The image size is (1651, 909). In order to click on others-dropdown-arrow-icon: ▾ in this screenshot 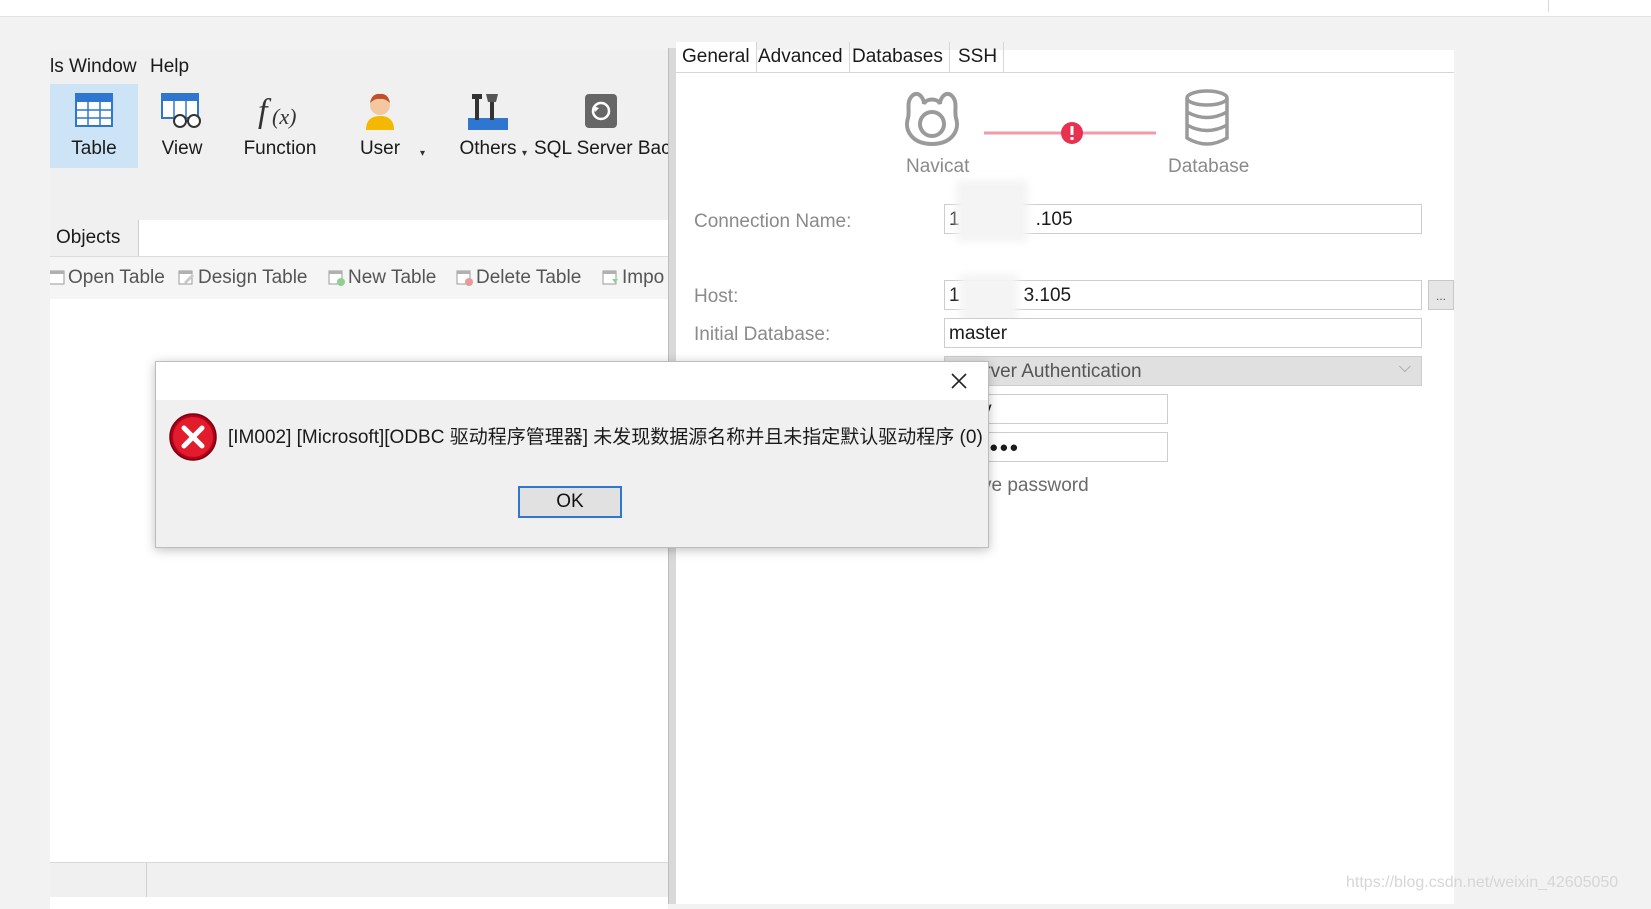, I will do `click(524, 153)`.